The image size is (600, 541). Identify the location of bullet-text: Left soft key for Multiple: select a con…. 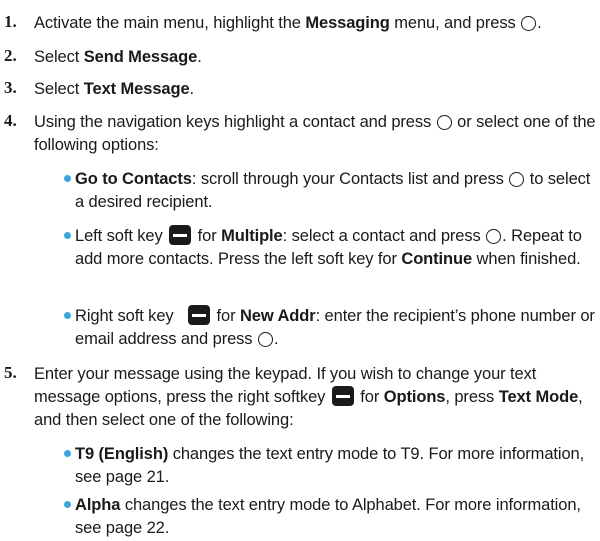
(328, 246).